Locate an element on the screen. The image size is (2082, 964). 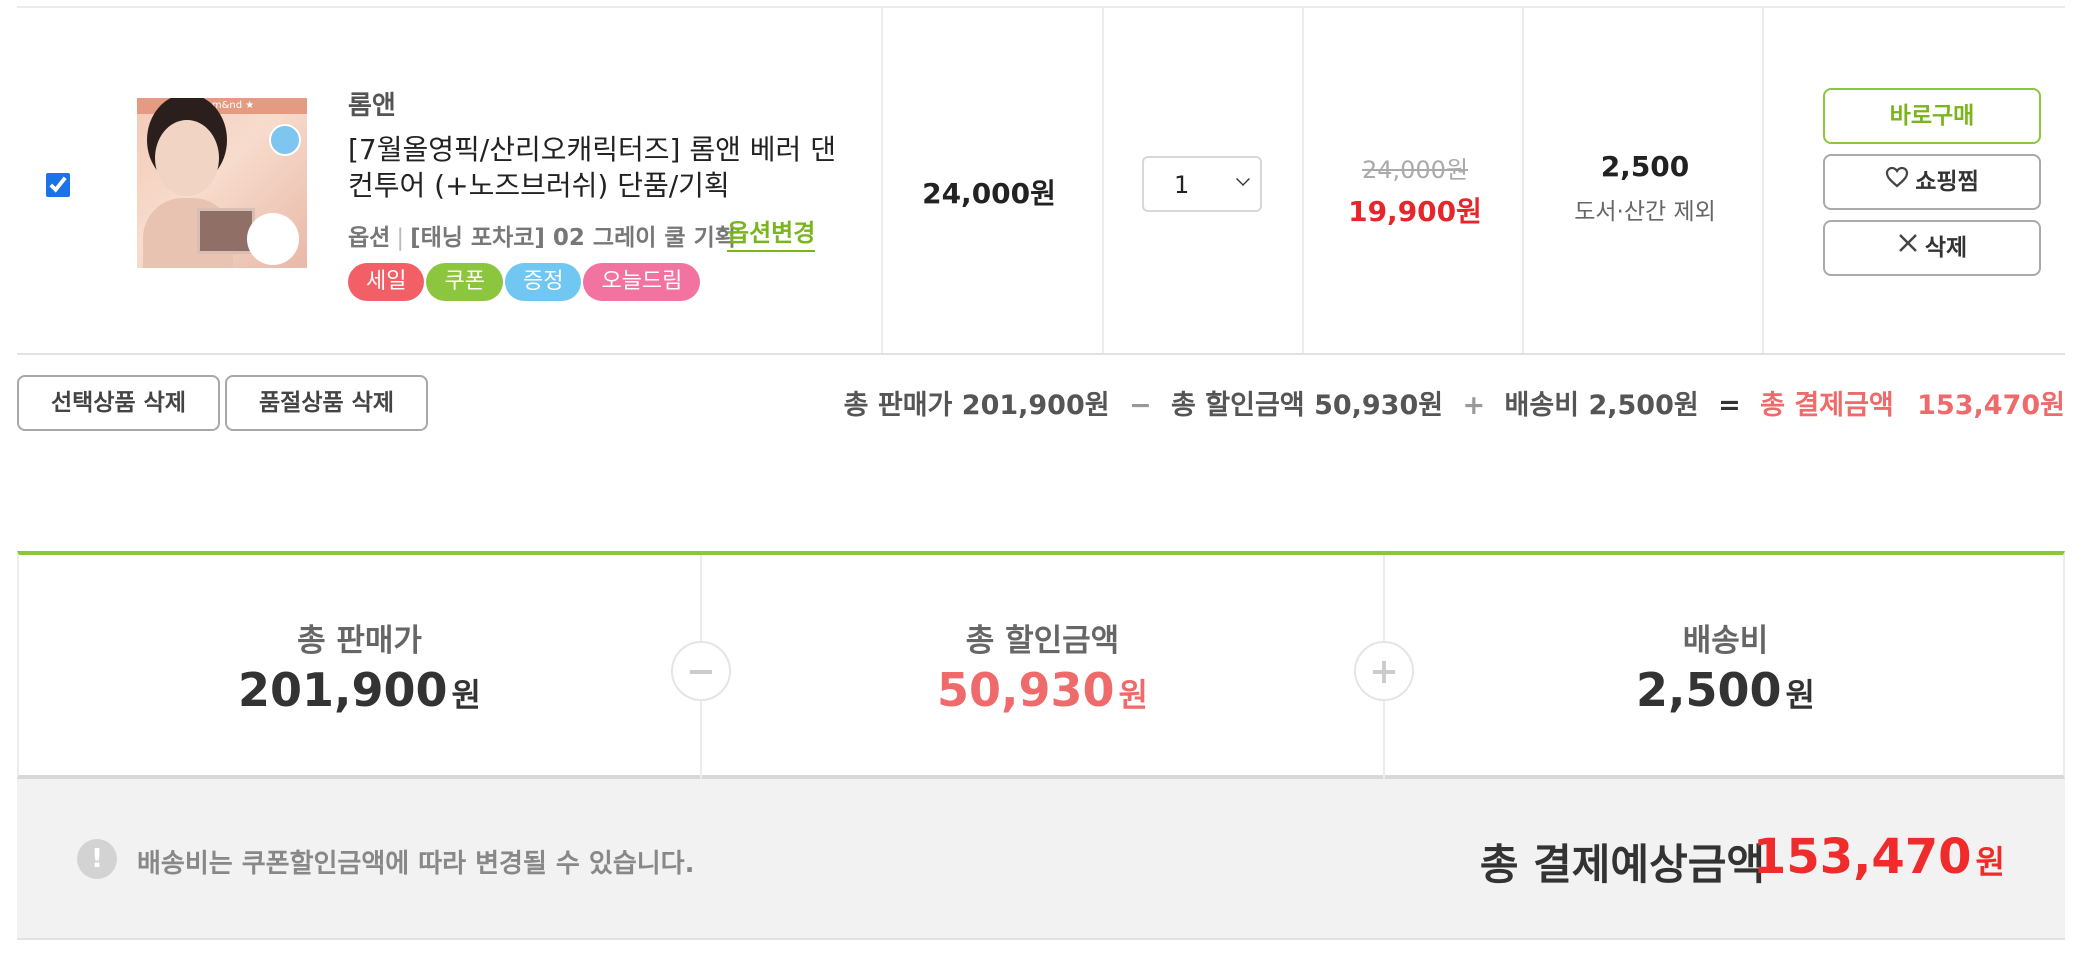
summary-discount-label: 총 할인금액 is located at coordinates (1042, 641).